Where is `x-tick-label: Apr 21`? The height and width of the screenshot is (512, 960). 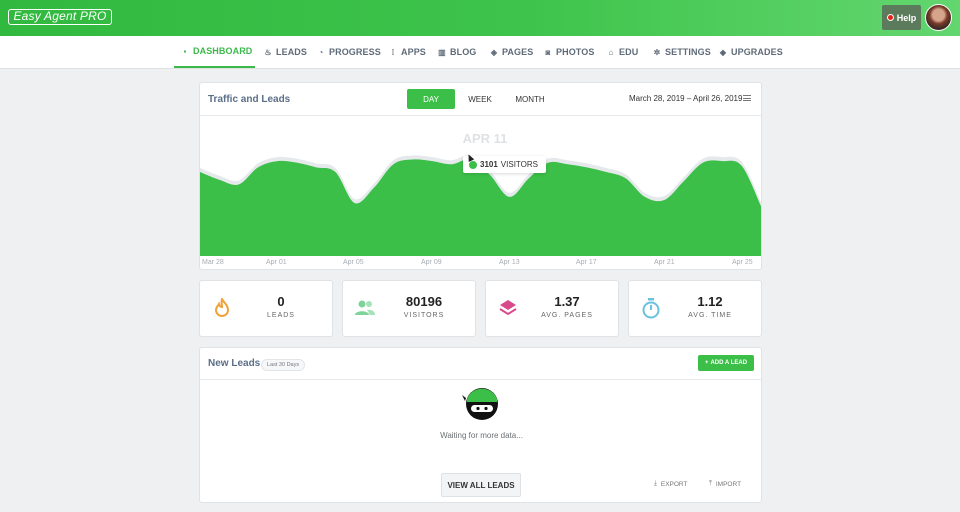
x-tick-label: Apr 21 is located at coordinates (664, 262).